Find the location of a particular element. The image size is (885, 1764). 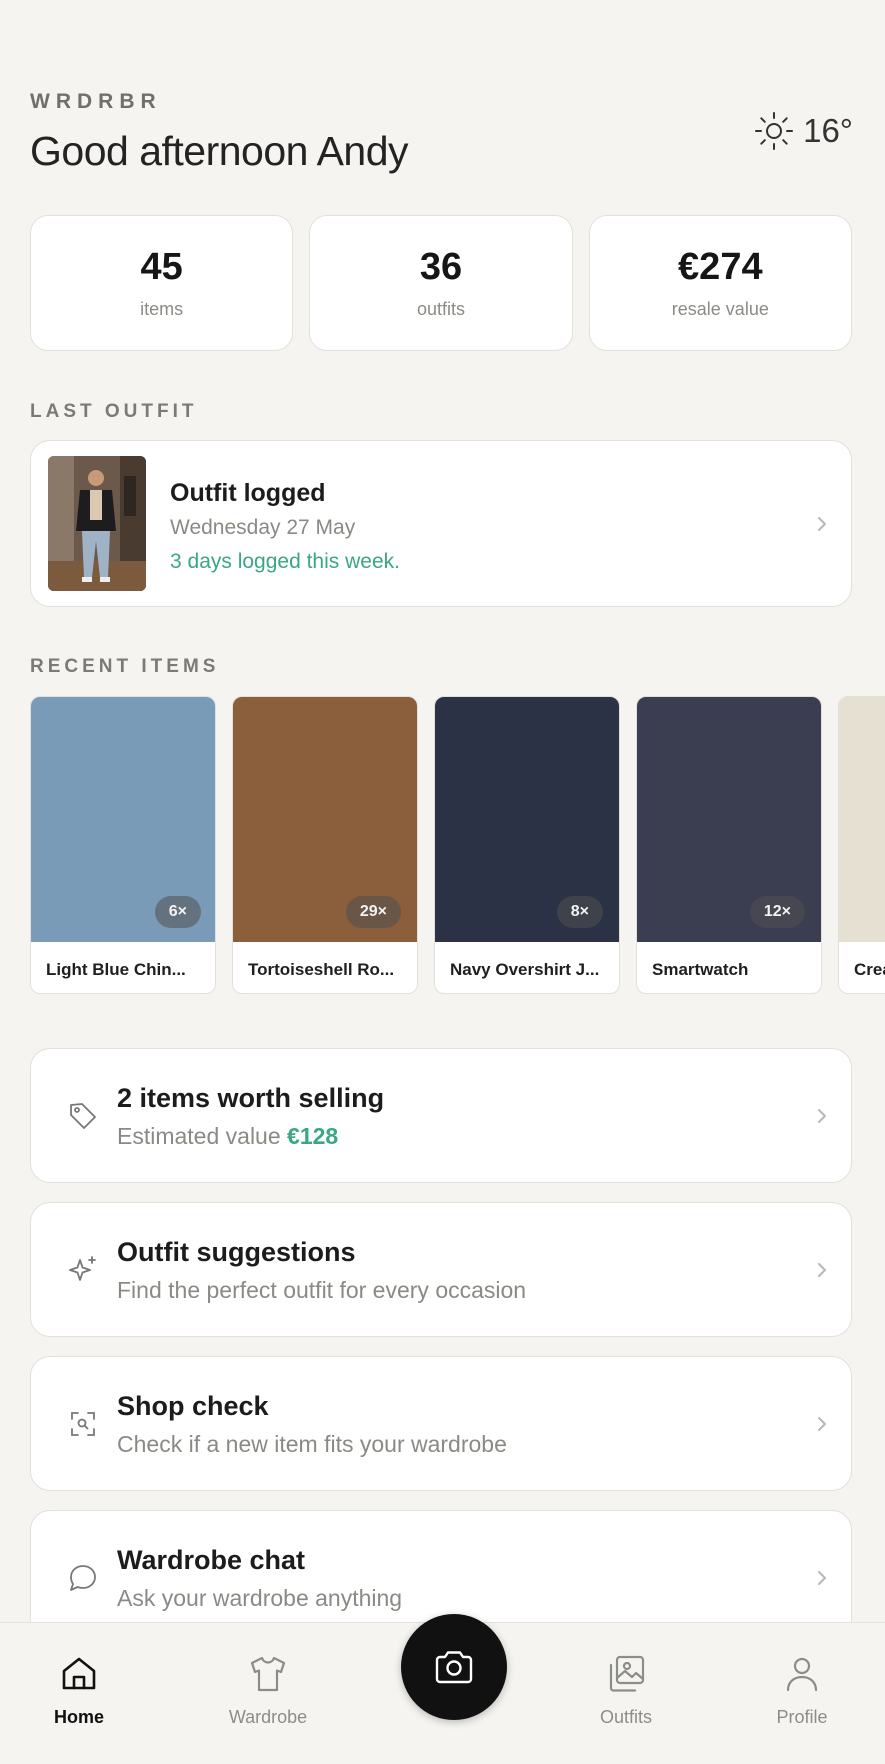

nav-profile: Profile is located at coordinates (802, 1690).